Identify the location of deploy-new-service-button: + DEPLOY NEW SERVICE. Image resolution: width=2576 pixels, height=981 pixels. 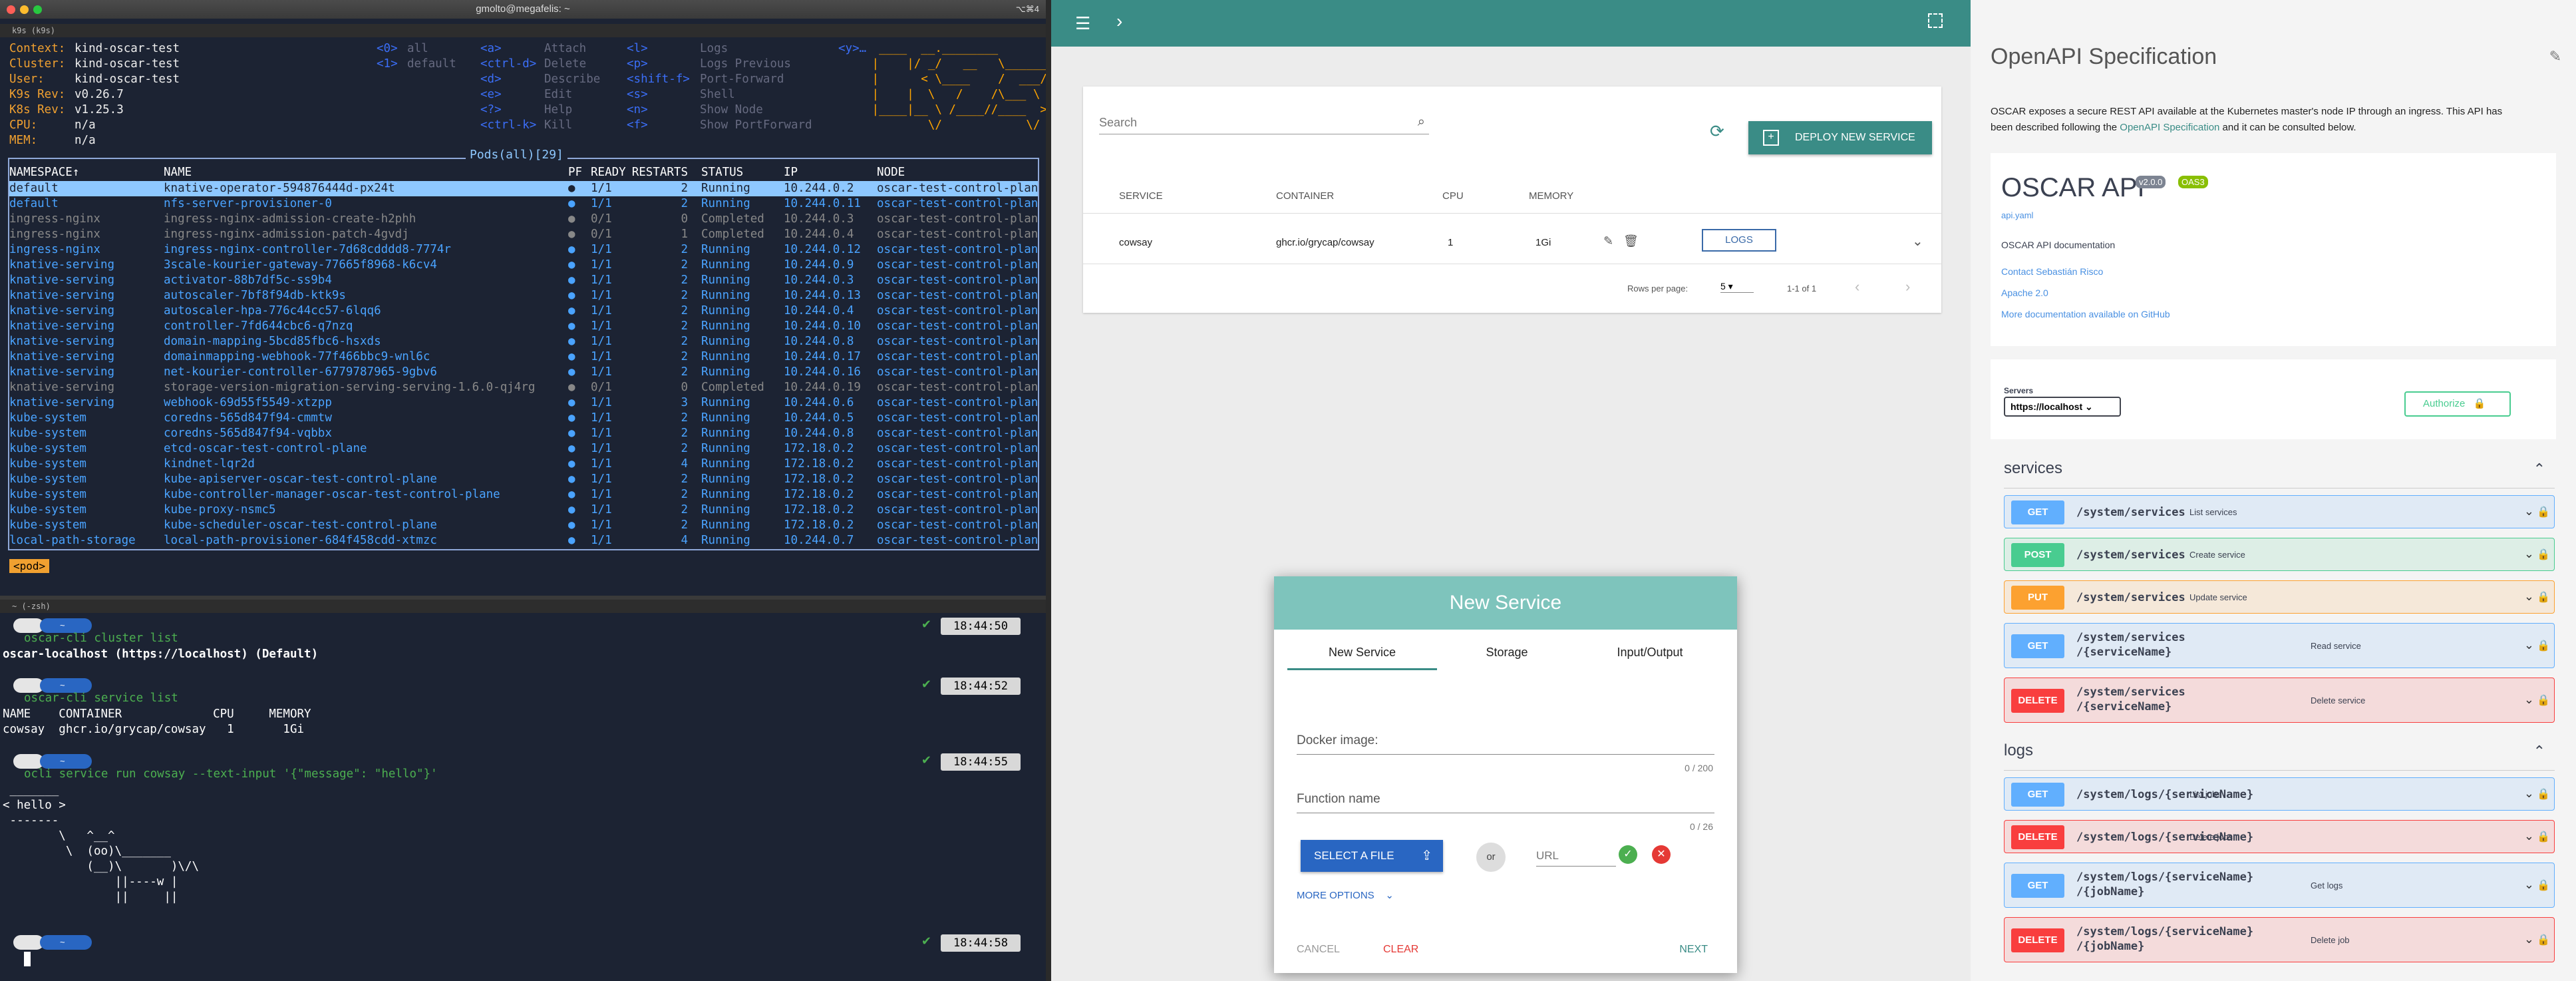
(1840, 137).